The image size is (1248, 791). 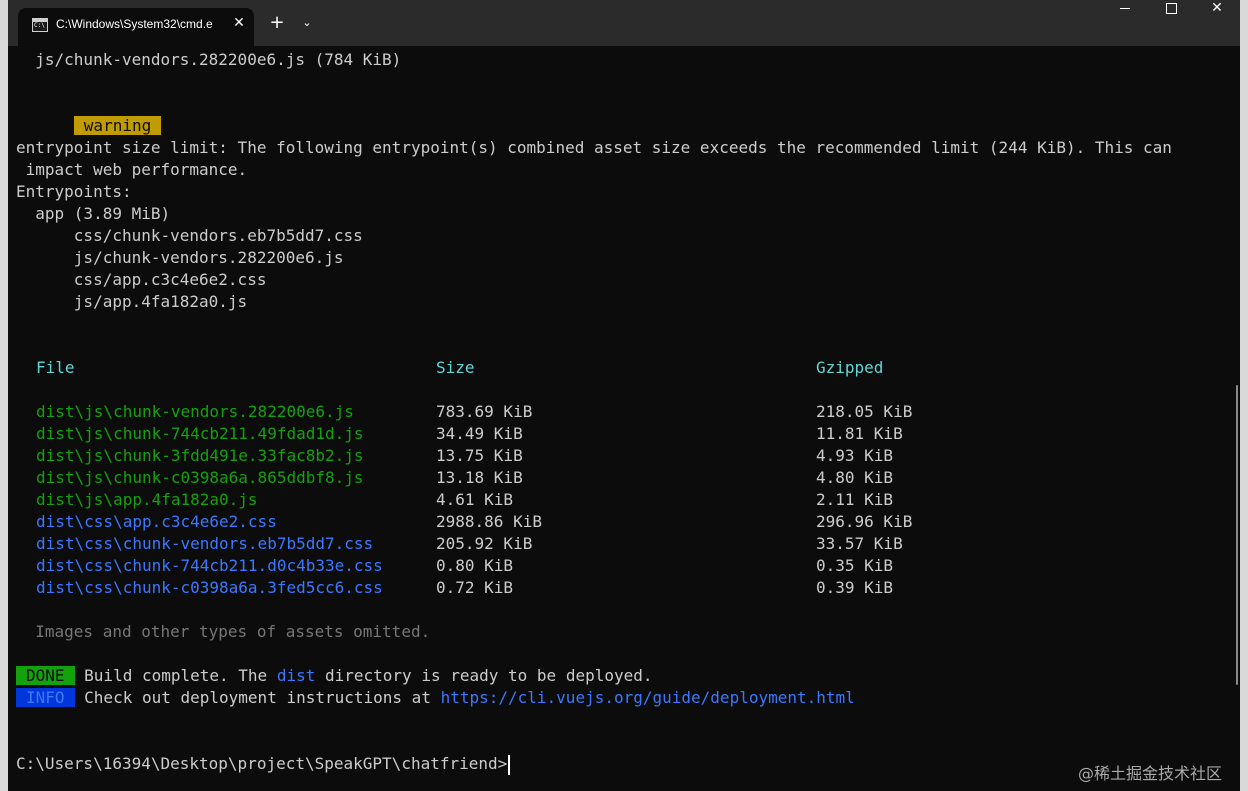 What do you see at coordinates (147, 499) in the screenshot?
I see `row-file: dist\js\app.4fa182a0.js` at bounding box center [147, 499].